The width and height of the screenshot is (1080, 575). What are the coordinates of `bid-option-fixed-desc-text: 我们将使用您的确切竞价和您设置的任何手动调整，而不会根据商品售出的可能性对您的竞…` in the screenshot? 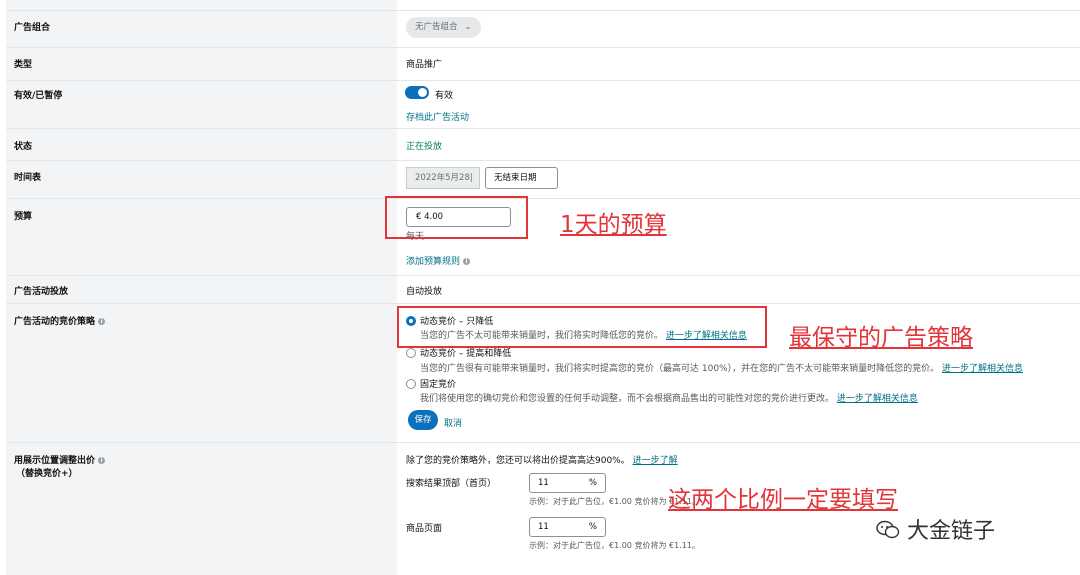 It's located at (627, 399).